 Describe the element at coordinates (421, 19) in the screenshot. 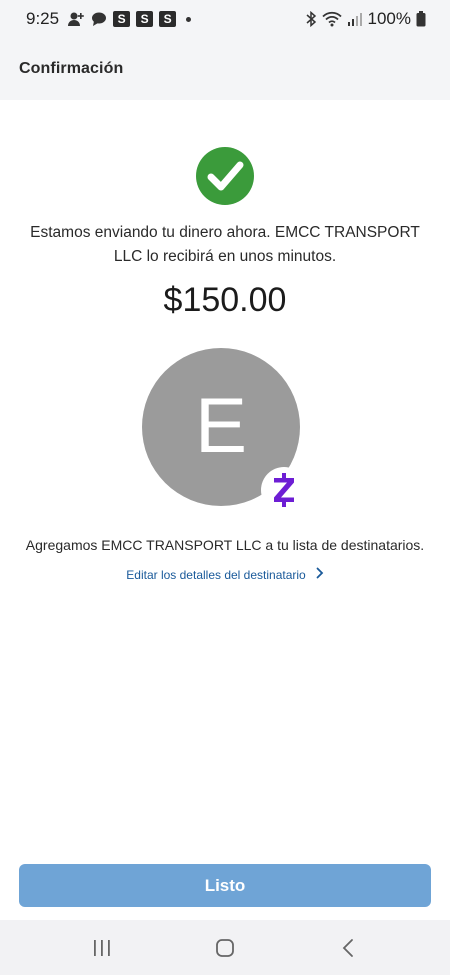

I see `battery-icon` at that location.